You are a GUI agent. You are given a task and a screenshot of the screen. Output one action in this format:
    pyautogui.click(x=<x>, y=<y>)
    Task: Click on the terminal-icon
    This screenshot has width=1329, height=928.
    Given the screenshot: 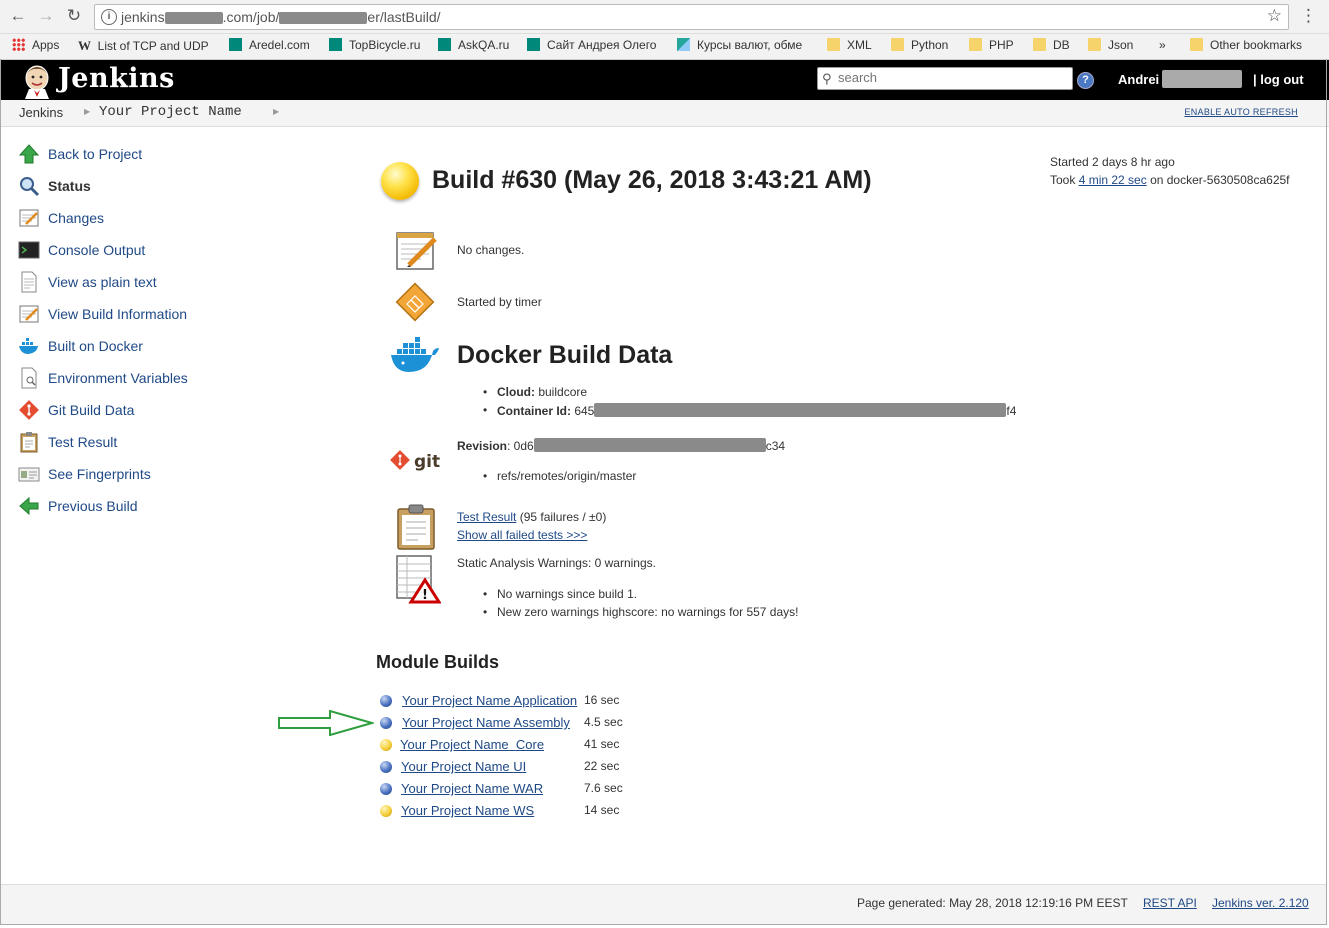 What is the action you would take?
    pyautogui.click(x=29, y=250)
    